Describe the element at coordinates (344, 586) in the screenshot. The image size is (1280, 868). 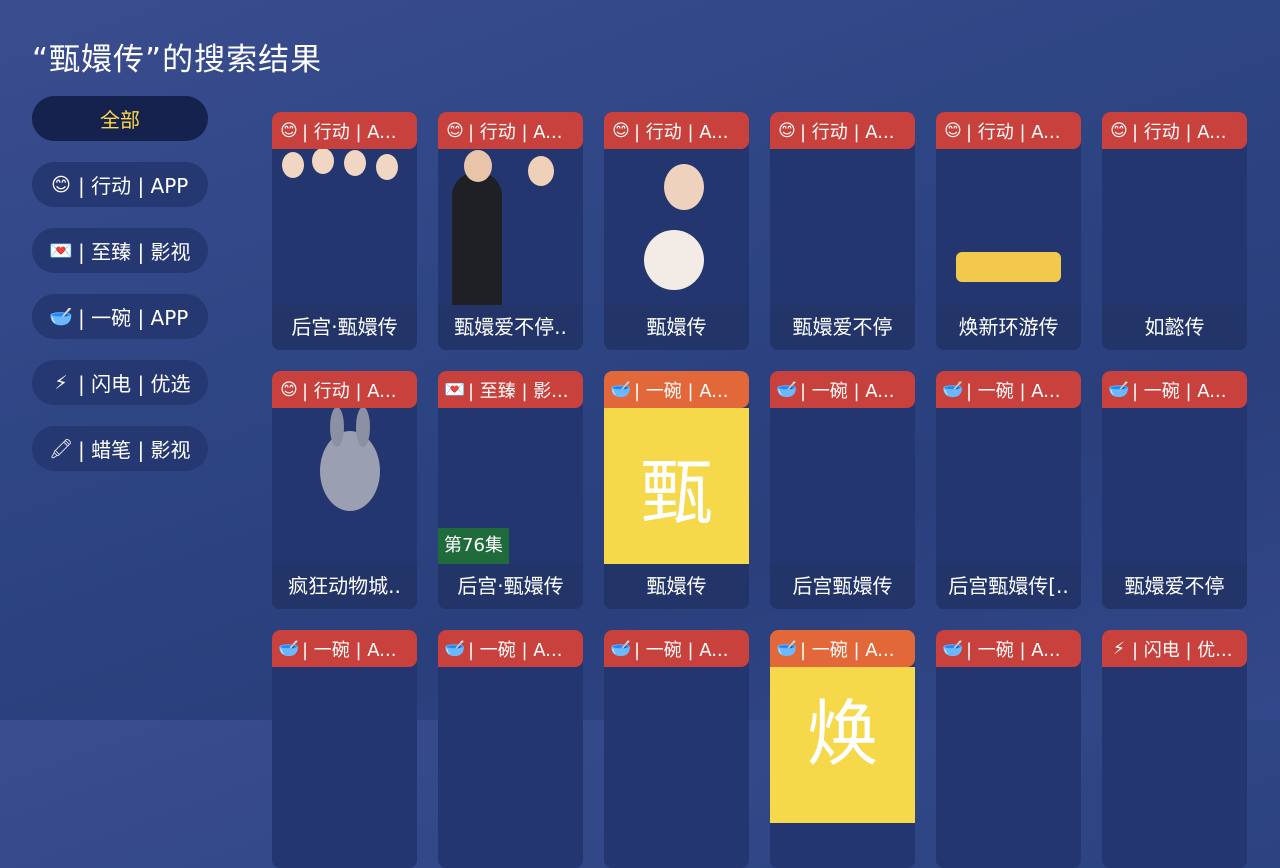
I see `card-title: 疯狂动物城..` at that location.